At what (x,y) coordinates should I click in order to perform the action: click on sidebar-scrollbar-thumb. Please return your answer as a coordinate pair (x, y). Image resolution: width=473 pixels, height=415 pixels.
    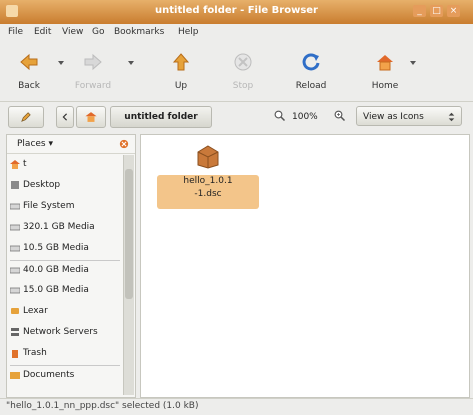
    Looking at the image, I should click on (129, 234).